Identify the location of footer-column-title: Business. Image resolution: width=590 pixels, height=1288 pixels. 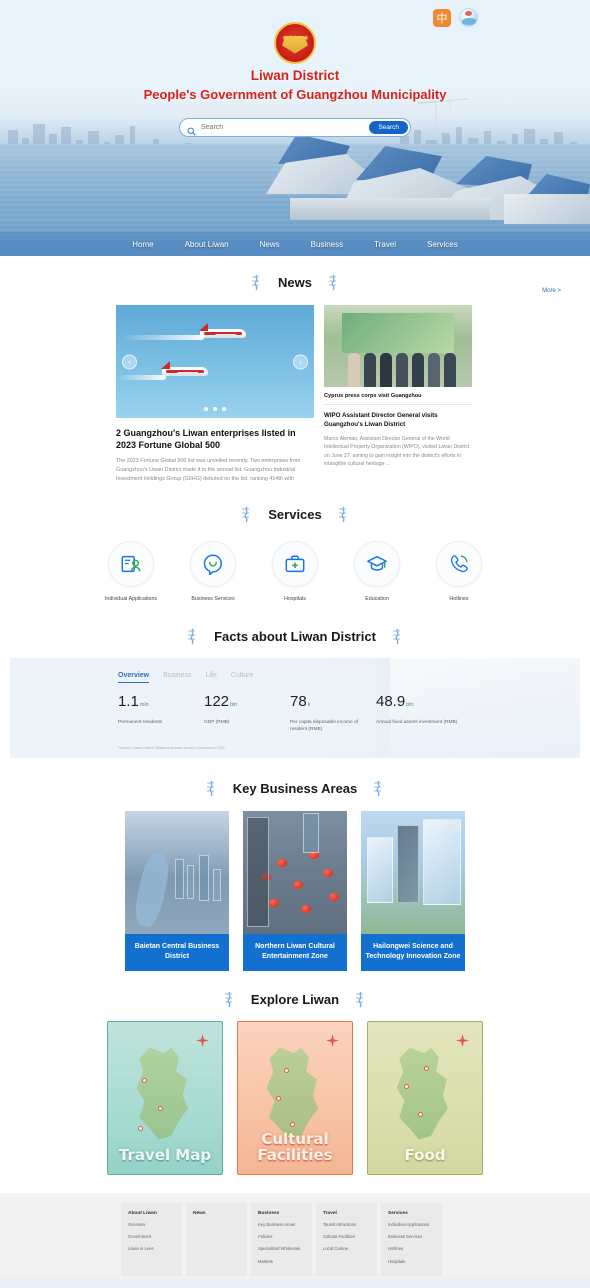
(269, 1213).